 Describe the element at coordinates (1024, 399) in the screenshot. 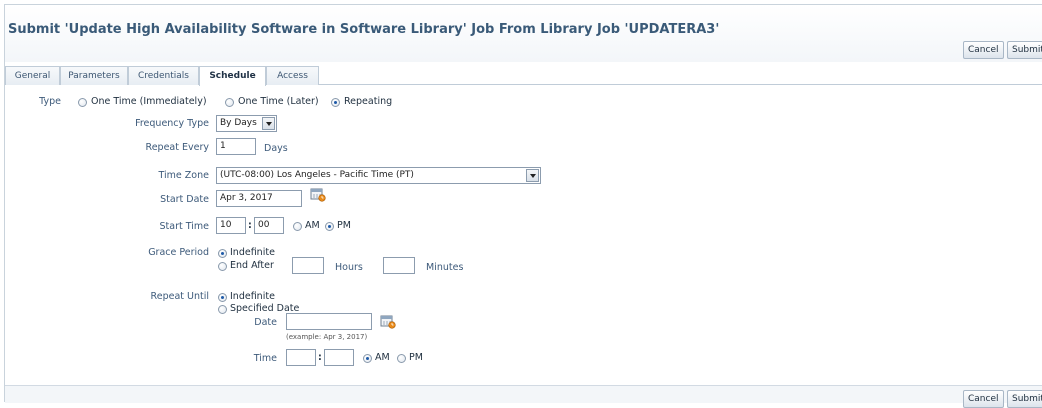

I see `submit-button-bottom: Submit` at that location.